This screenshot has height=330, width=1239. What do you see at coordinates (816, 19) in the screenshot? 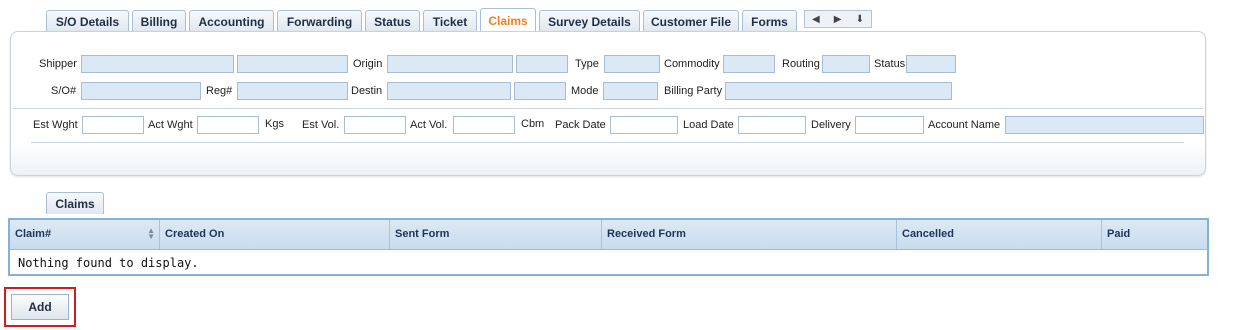
I see `scroll-left-icon: ◀` at bounding box center [816, 19].